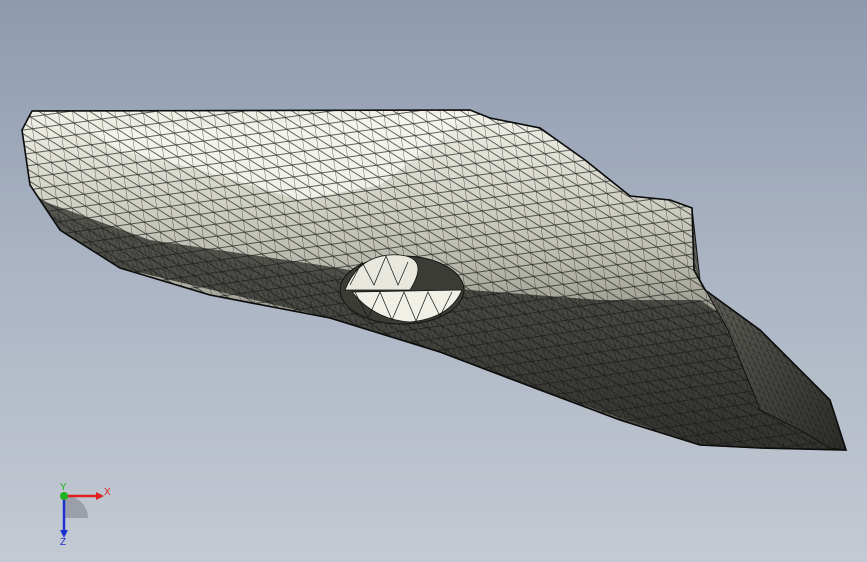 This screenshot has width=867, height=562. I want to click on orientation-triad: X Y Z, so click(79, 514).